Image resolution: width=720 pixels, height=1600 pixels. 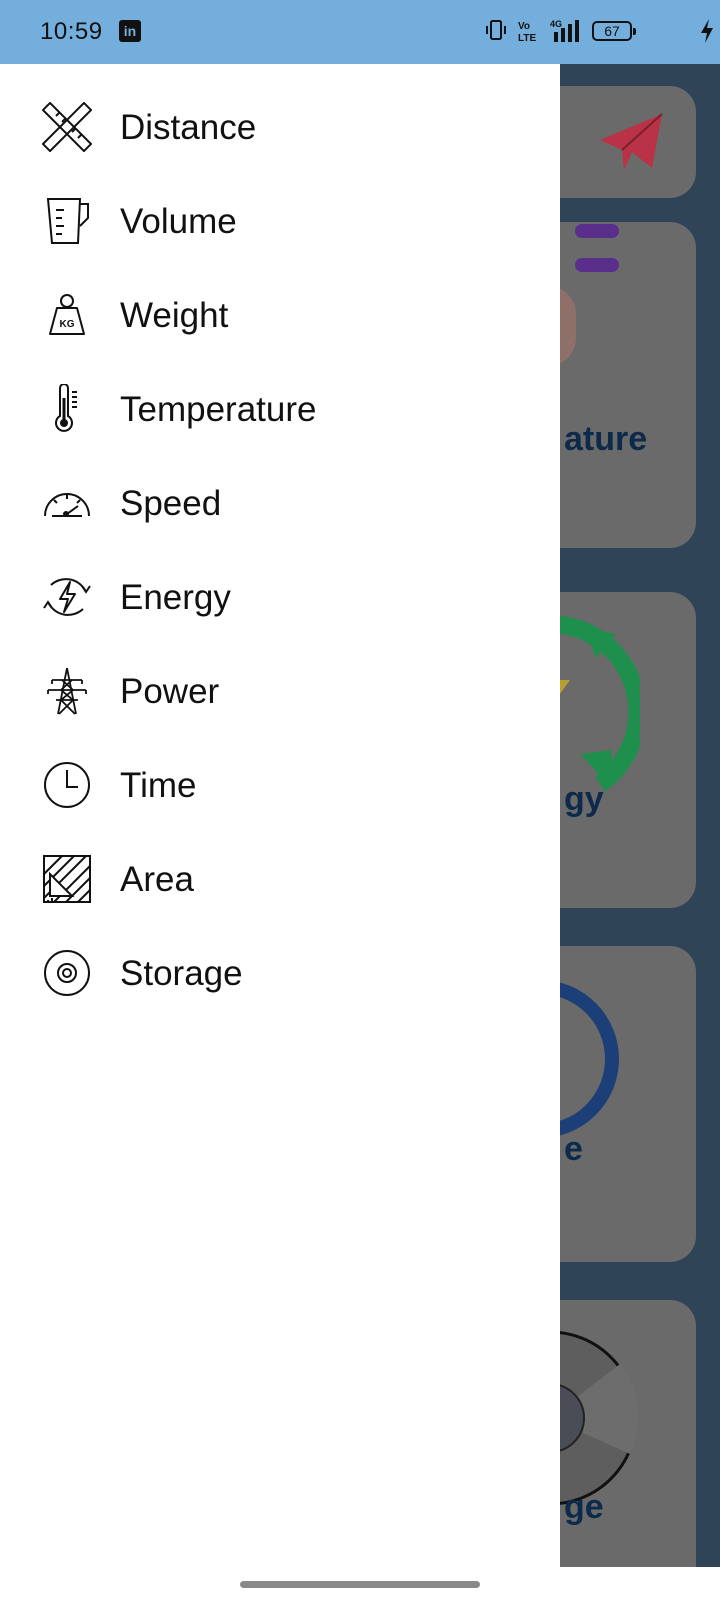 I want to click on power-tower-icon, so click(x=67, y=691).